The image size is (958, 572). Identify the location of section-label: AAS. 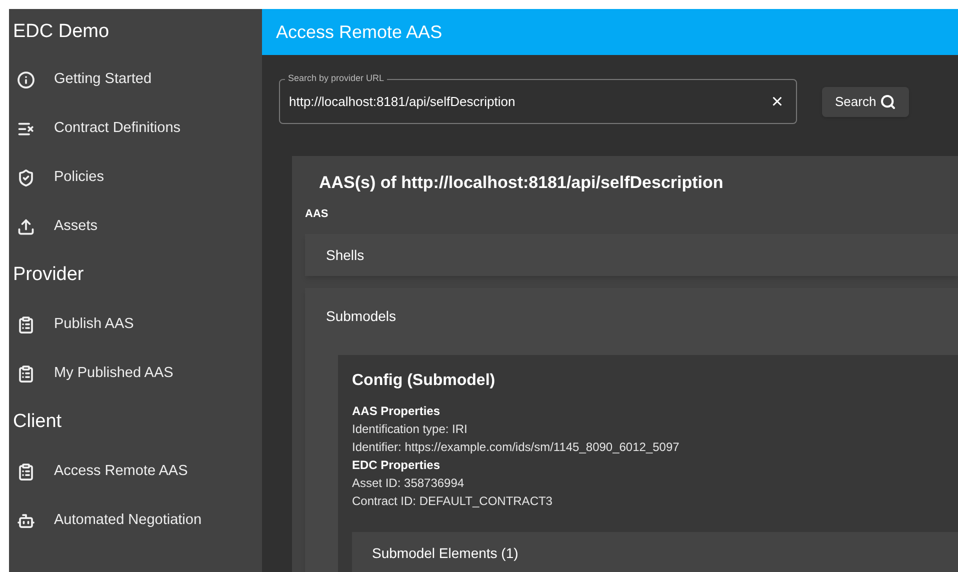
(317, 214).